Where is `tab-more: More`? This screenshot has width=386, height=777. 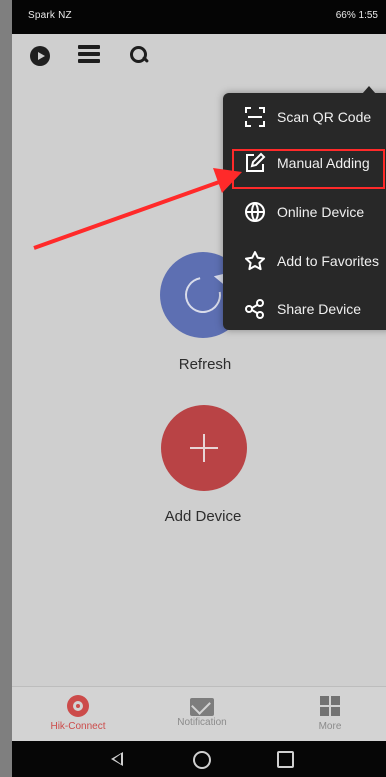 tab-more: More is located at coordinates (330, 713).